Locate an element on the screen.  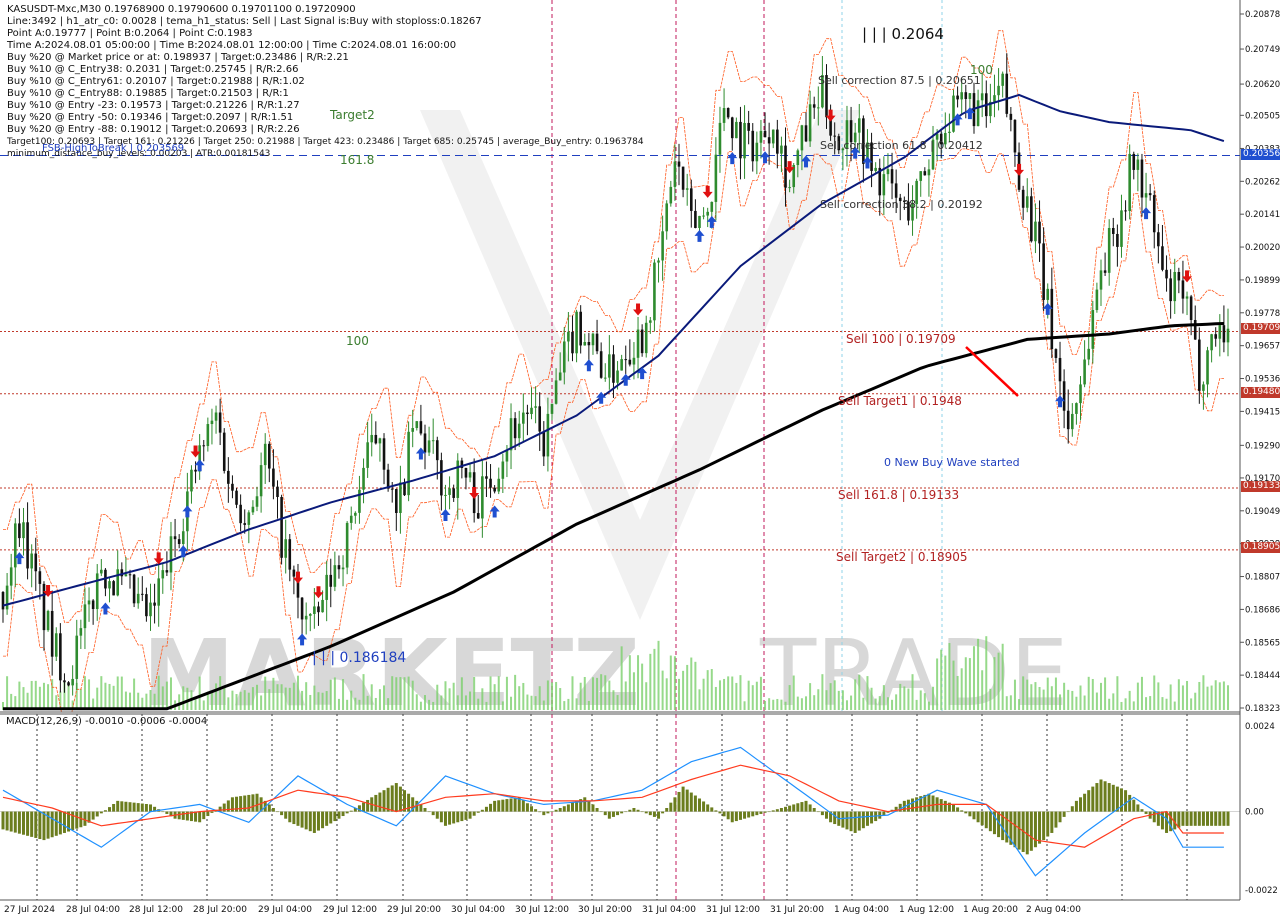
price-tick-label: 0.19290 is located at coordinates (1262, 446).